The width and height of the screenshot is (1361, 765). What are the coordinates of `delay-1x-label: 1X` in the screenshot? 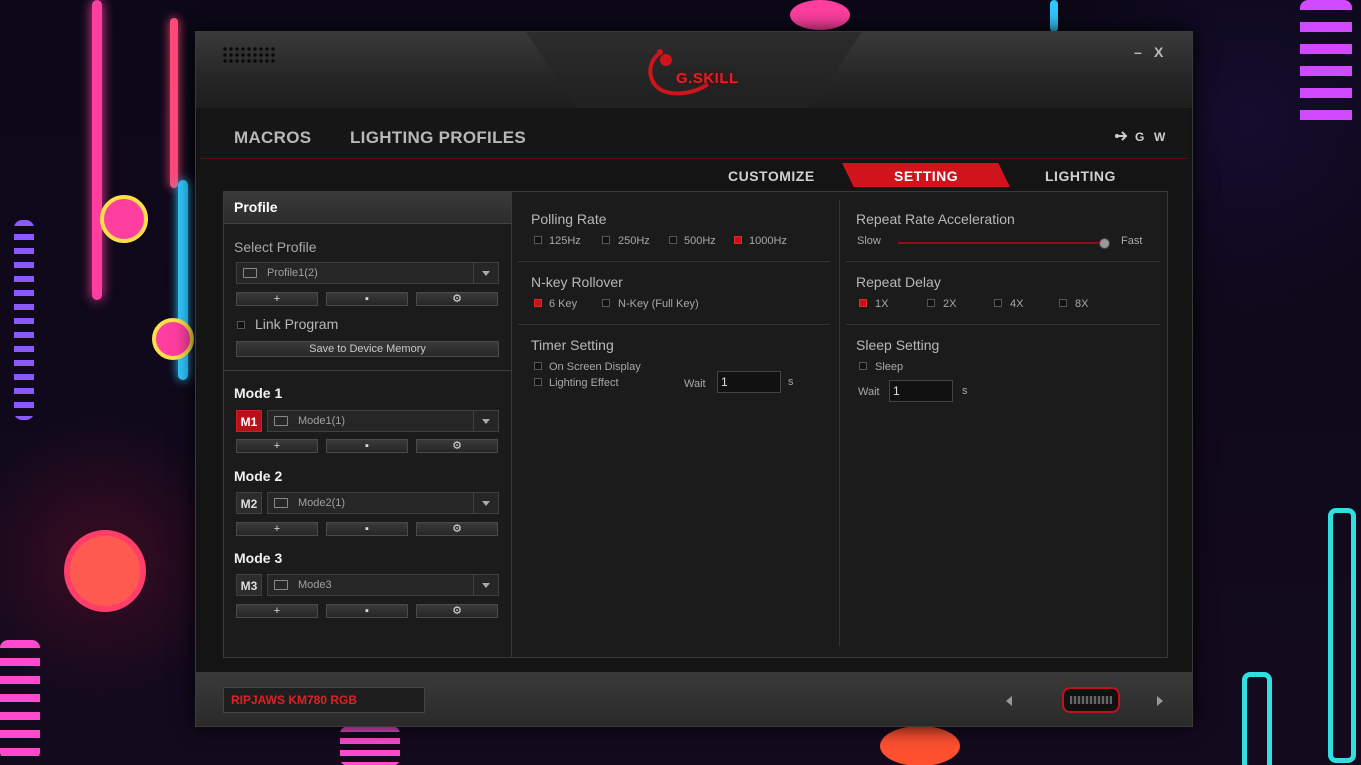 It's located at (882, 304).